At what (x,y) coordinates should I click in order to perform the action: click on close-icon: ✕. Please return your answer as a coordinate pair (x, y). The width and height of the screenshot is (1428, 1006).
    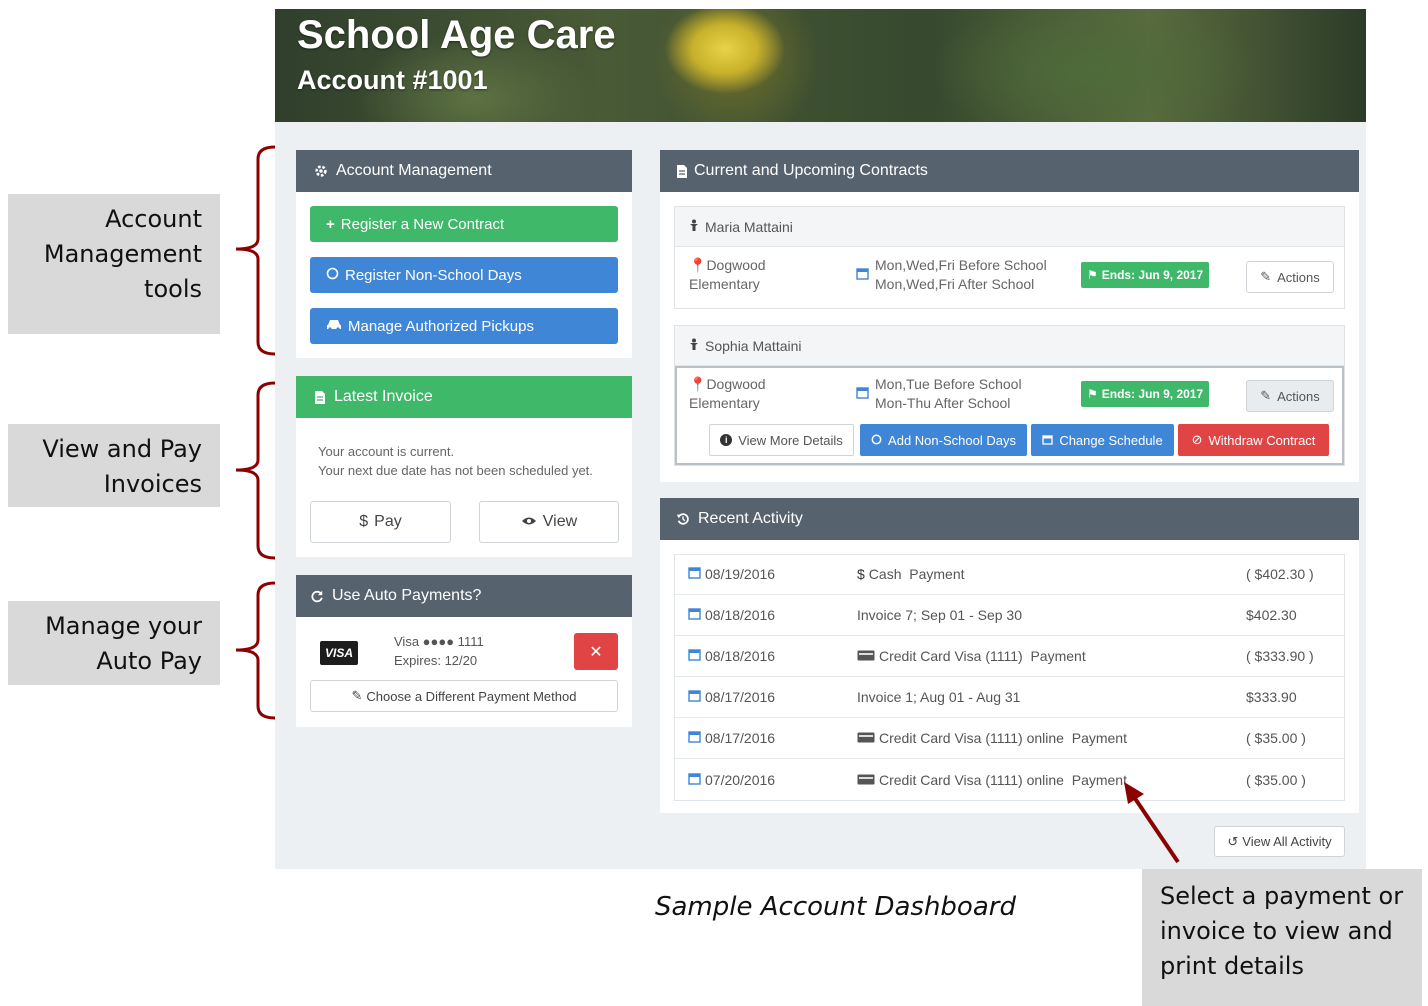
    Looking at the image, I should click on (596, 652).